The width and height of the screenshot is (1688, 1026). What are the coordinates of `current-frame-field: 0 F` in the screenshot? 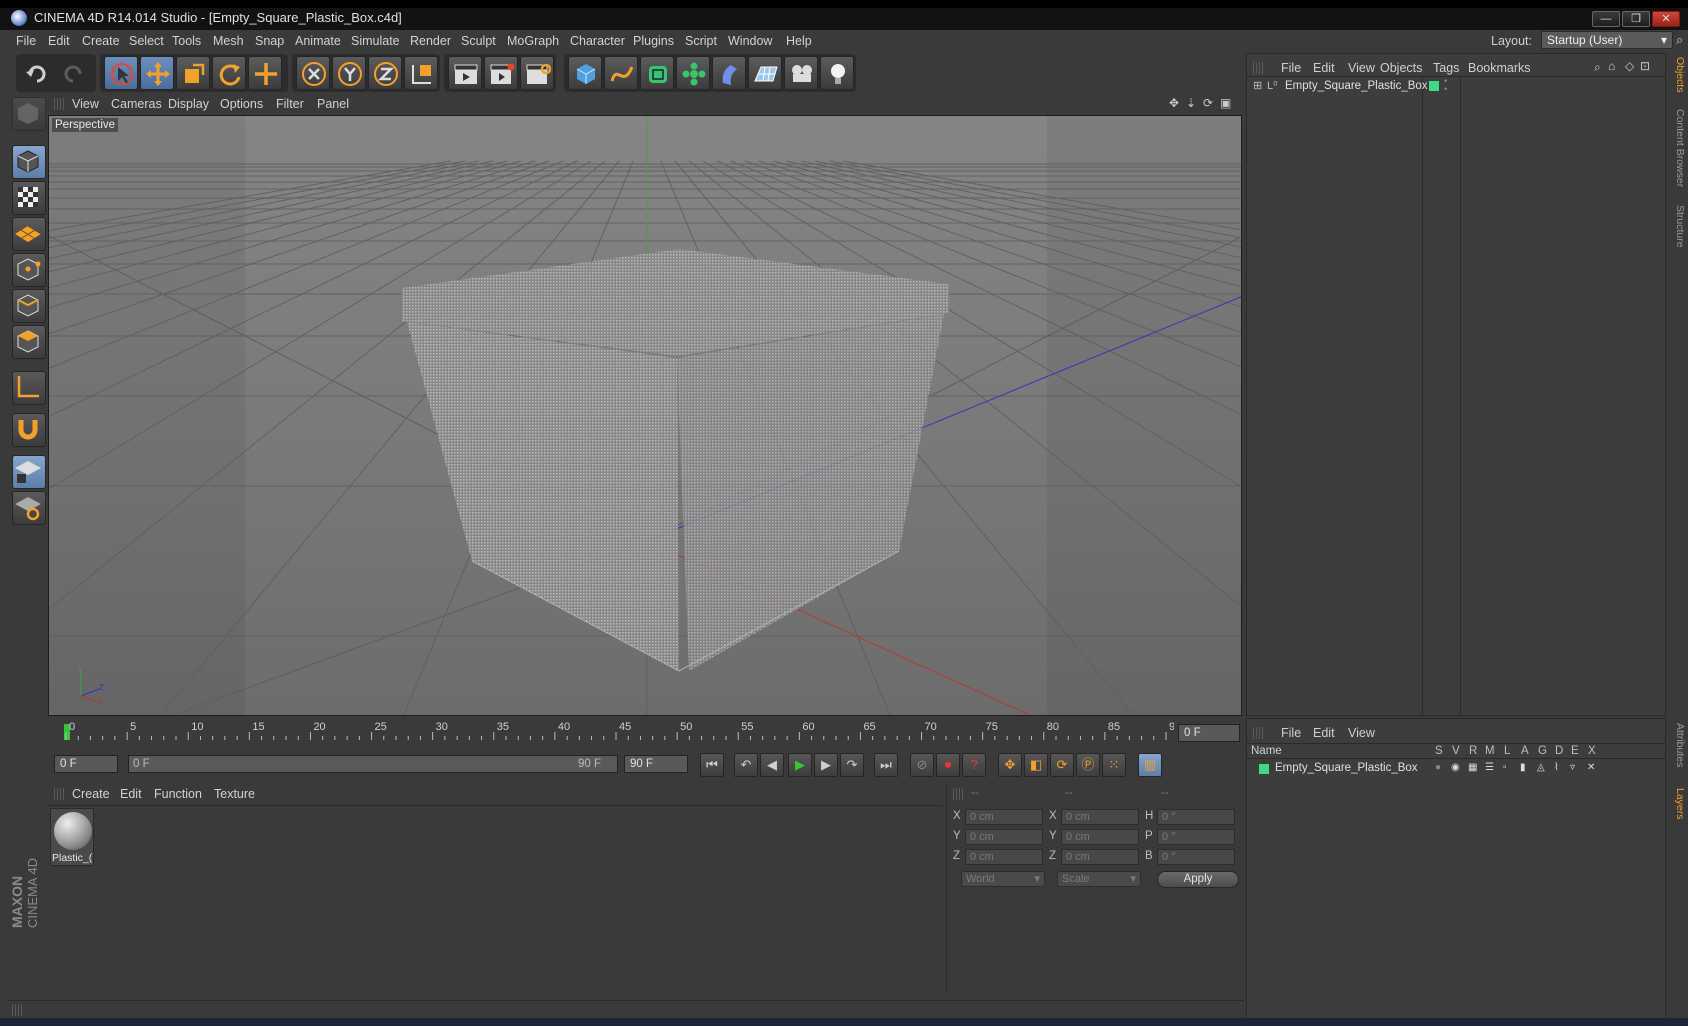 It's located at (1209, 733).